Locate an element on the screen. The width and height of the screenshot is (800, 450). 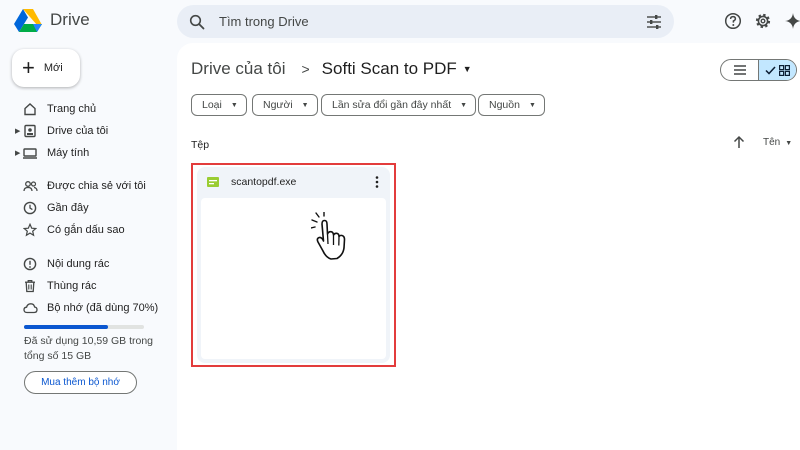
app-name: Drive is located at coordinates (70, 19).